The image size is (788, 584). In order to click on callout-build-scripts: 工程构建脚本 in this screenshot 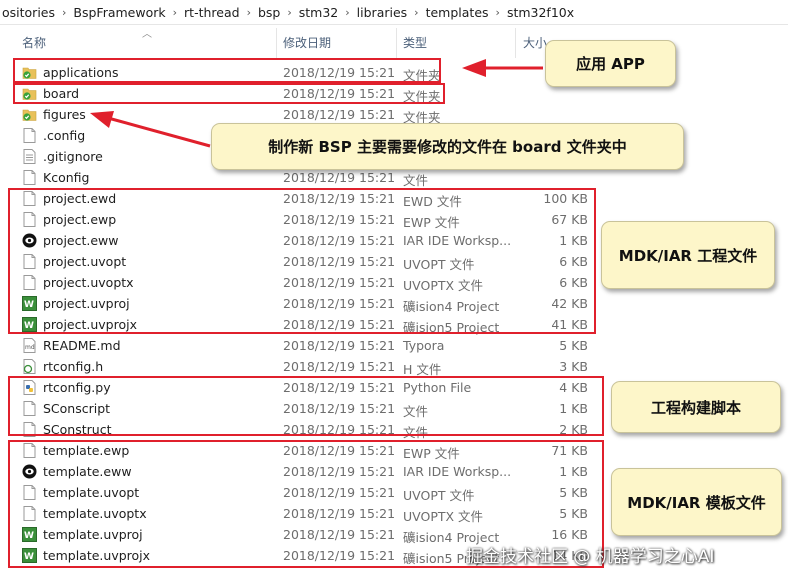, I will do `click(696, 407)`.